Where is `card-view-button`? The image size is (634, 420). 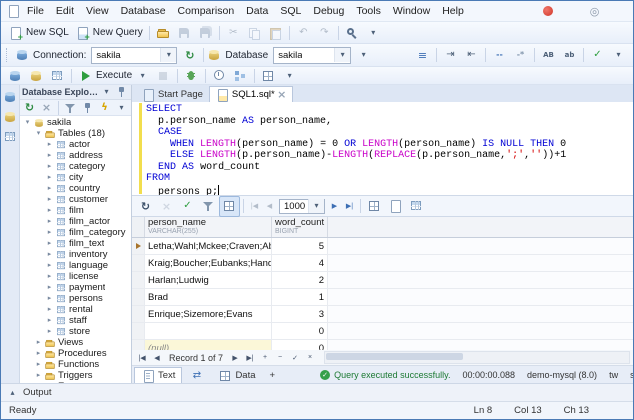
card-view-button is located at coordinates (395, 206).